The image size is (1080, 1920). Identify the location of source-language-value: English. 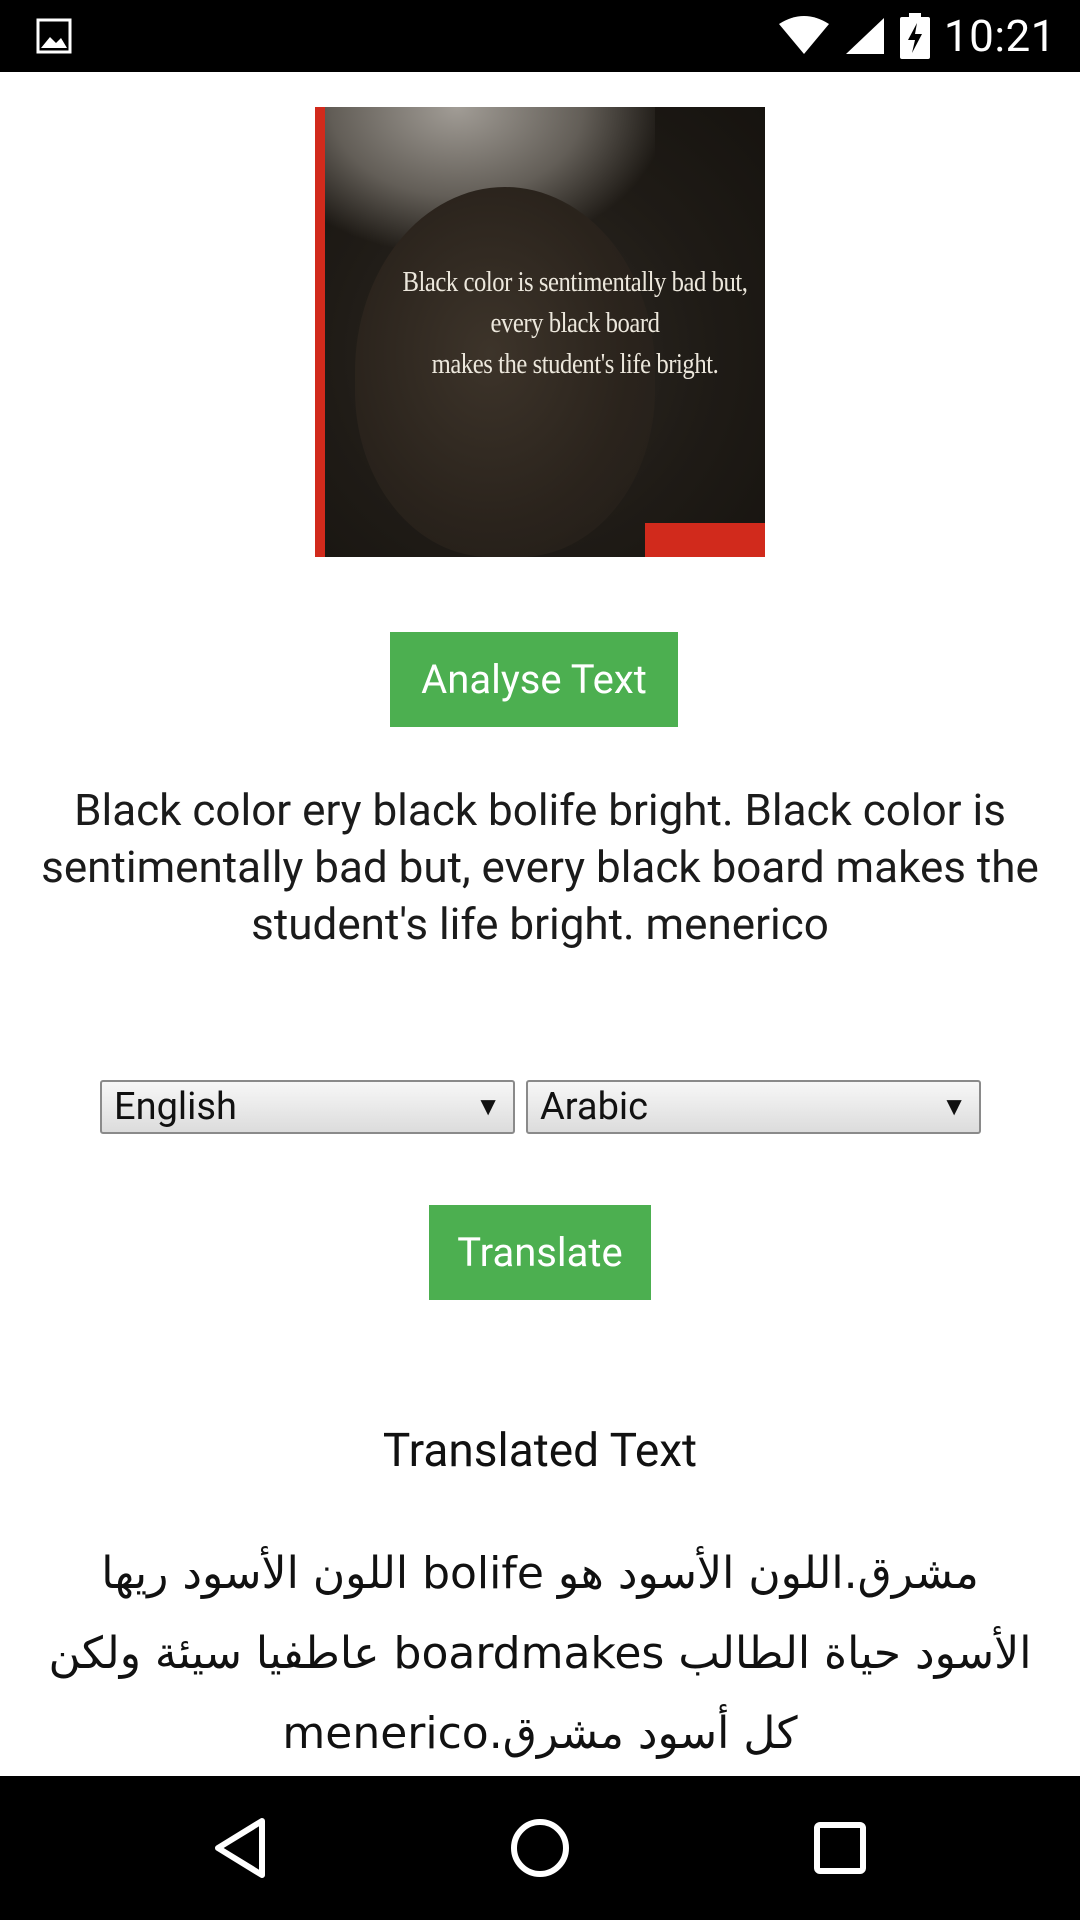
(175, 1107).